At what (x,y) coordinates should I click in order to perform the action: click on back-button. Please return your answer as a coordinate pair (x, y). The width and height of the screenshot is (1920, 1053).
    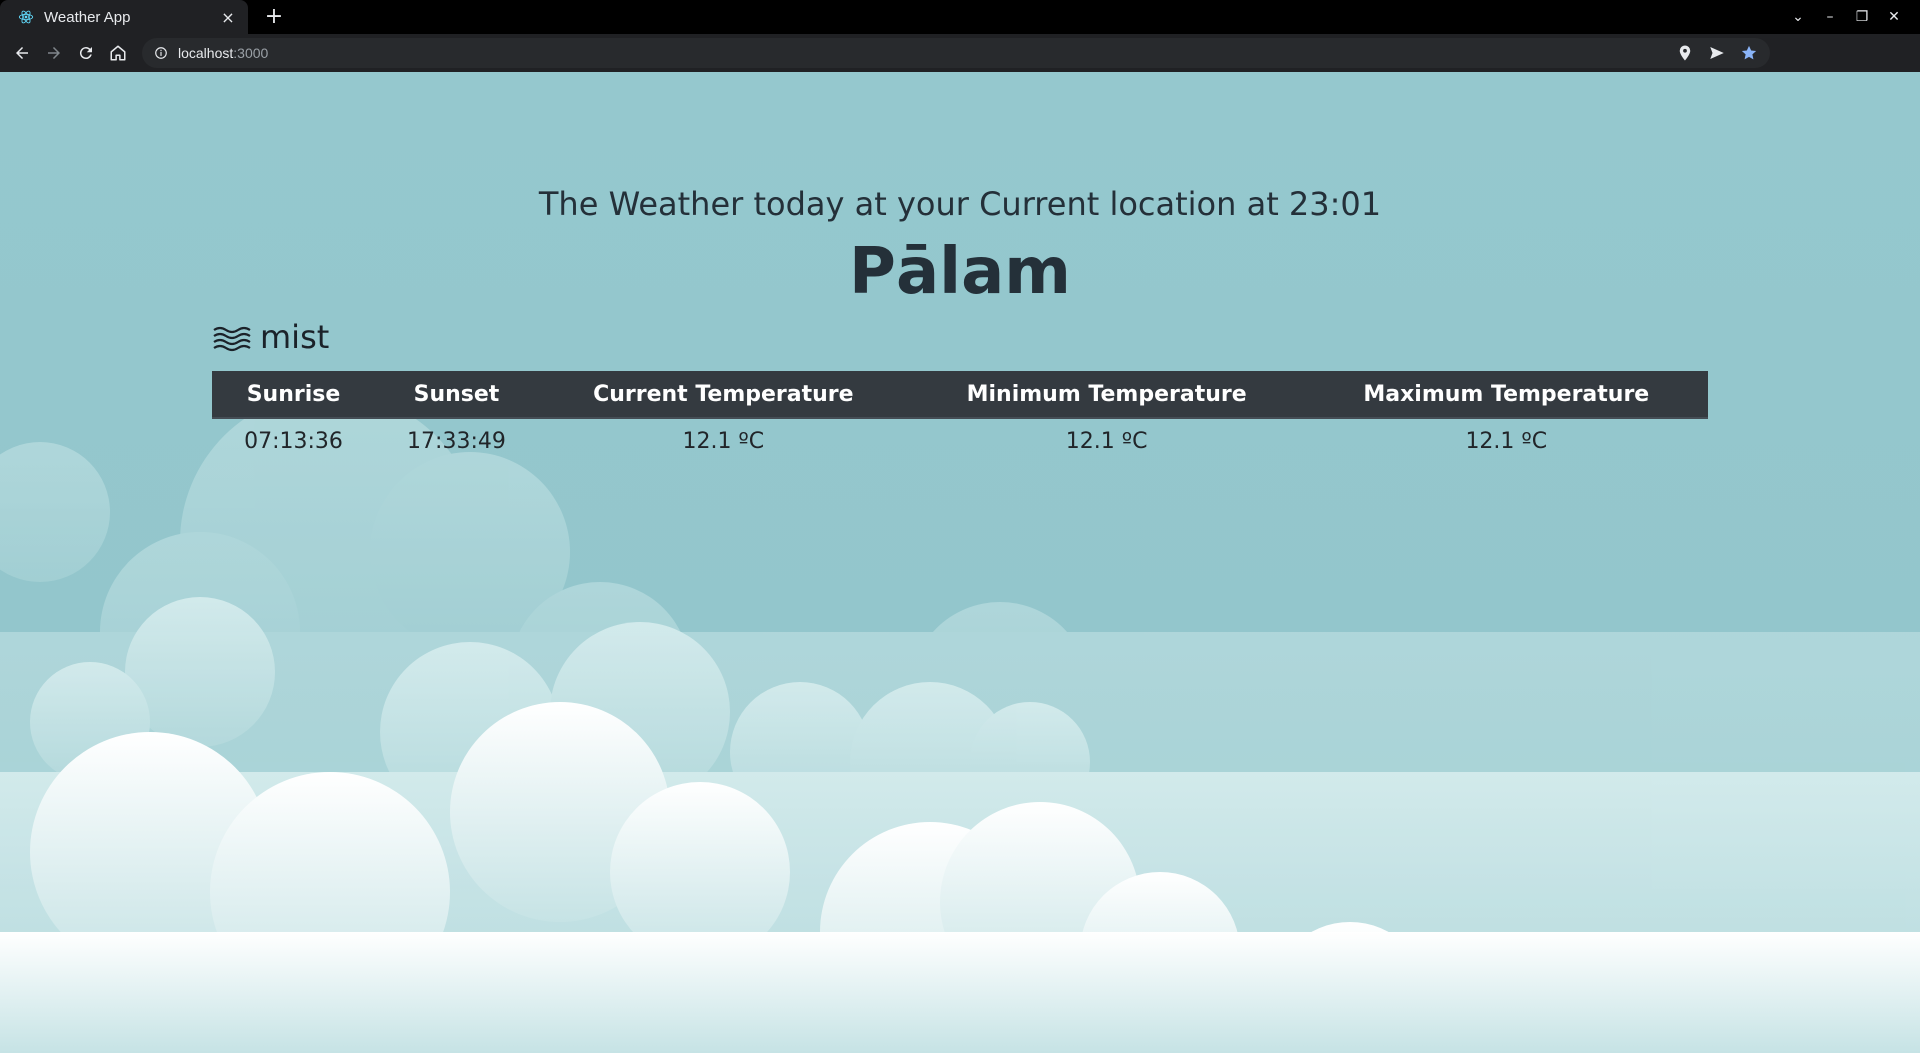
    Looking at the image, I should click on (22, 53).